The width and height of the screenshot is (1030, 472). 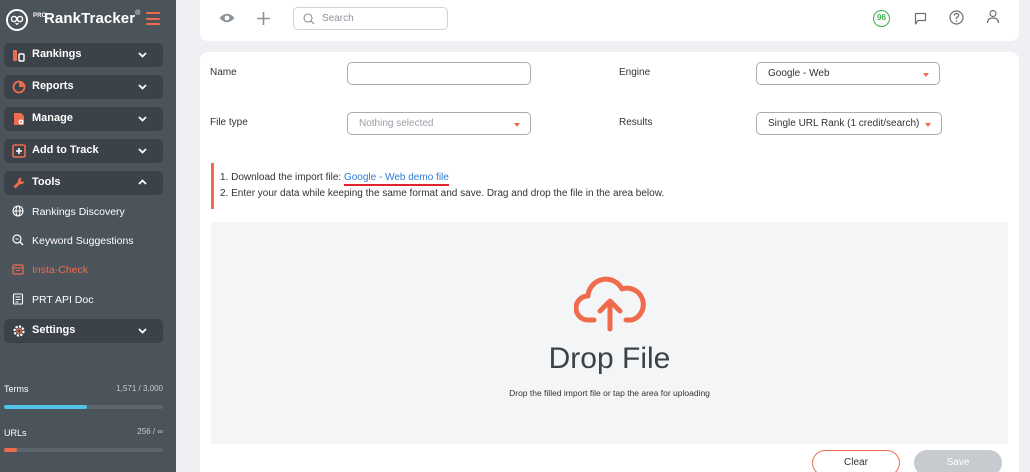 What do you see at coordinates (856, 461) in the screenshot?
I see `clear-button: Clear` at bounding box center [856, 461].